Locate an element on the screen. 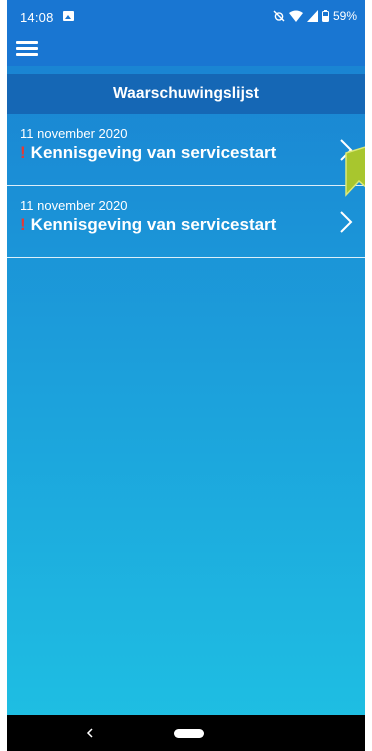  page-header: Waarschuwingslijst is located at coordinates (186, 94).